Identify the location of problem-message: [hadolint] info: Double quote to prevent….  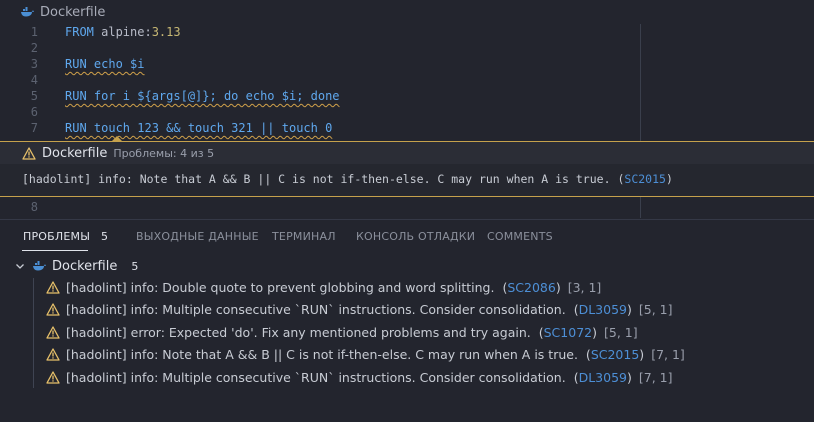
(280, 287).